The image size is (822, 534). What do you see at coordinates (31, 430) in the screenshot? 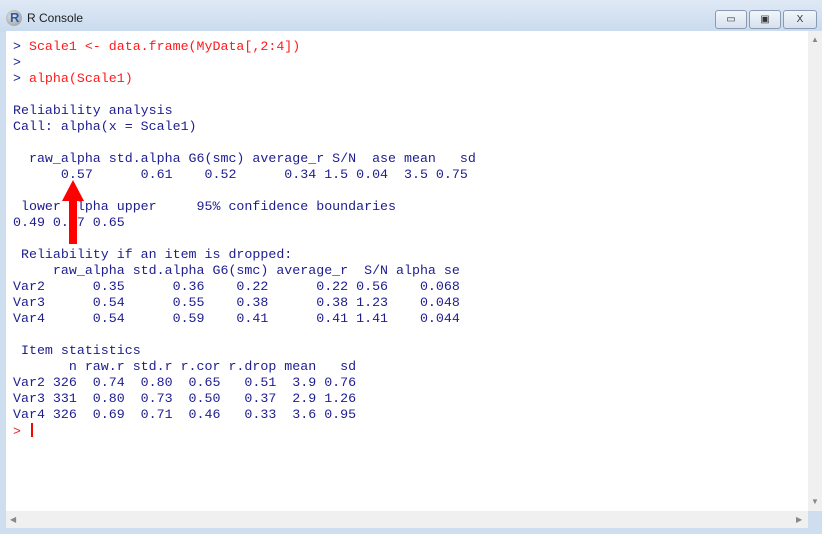
I see `text-cursor` at bounding box center [31, 430].